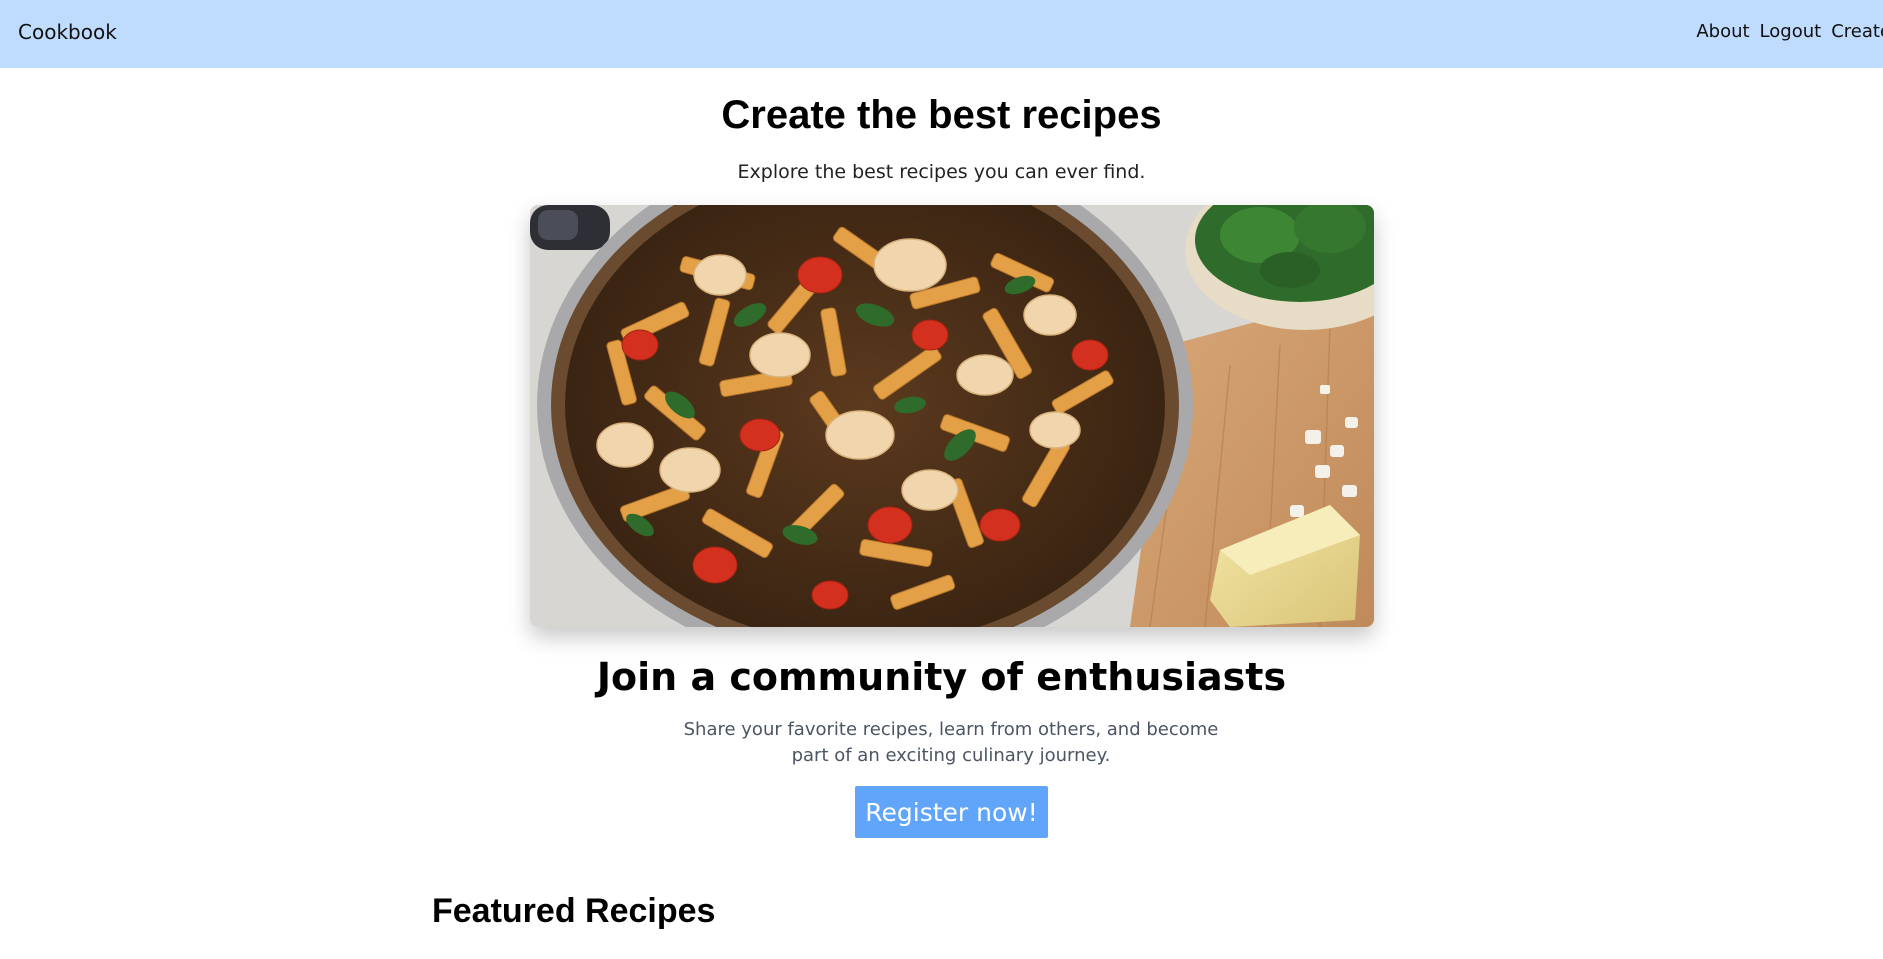 This screenshot has width=1883, height=959. What do you see at coordinates (941, 115) in the screenshot?
I see `hero-title: Create the best recipes` at bounding box center [941, 115].